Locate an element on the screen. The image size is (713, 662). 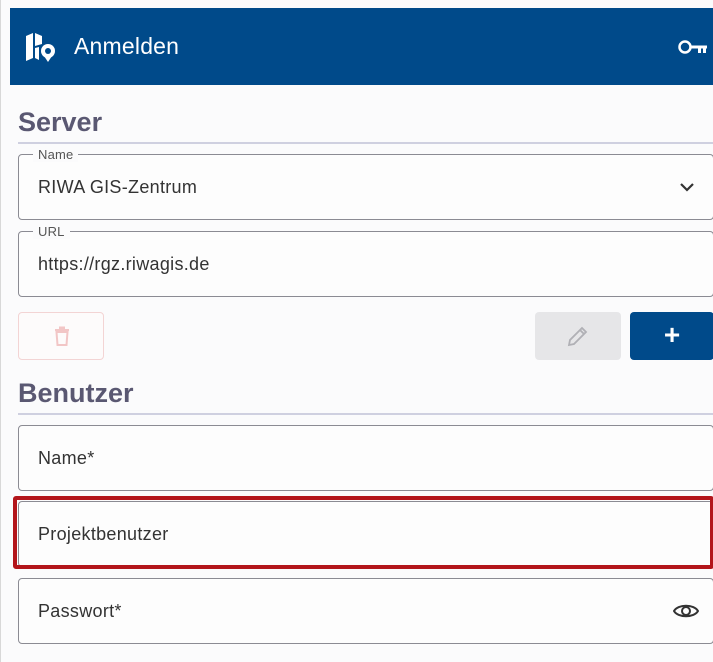
pencil-icon is located at coordinates (577, 336).